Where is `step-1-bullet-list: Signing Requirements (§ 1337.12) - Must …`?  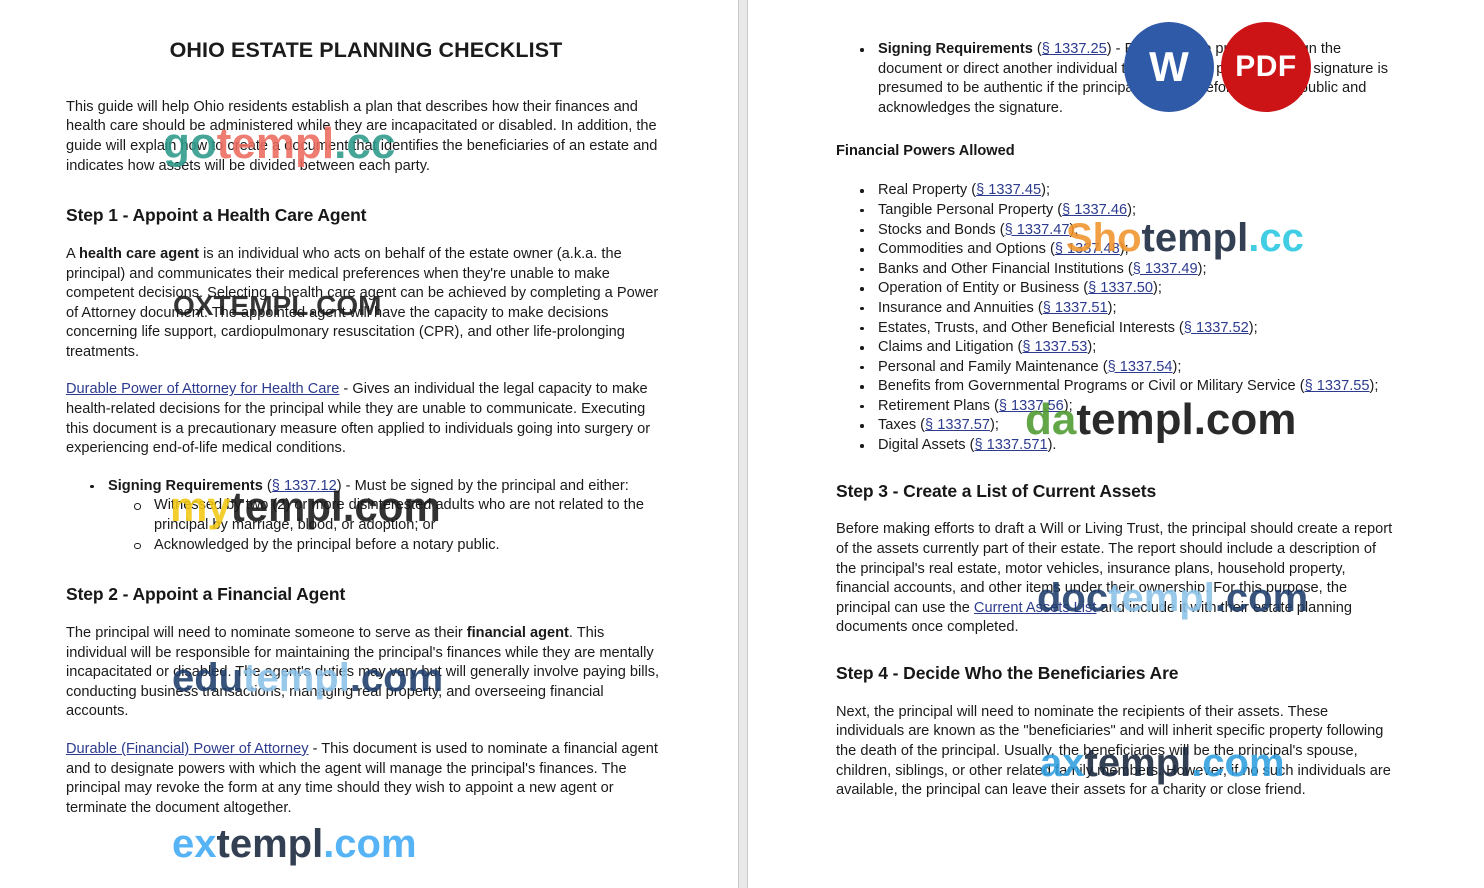
step-1-bullet-list: Signing Requirements (§ 1337.12) - Must … is located at coordinates (366, 516).